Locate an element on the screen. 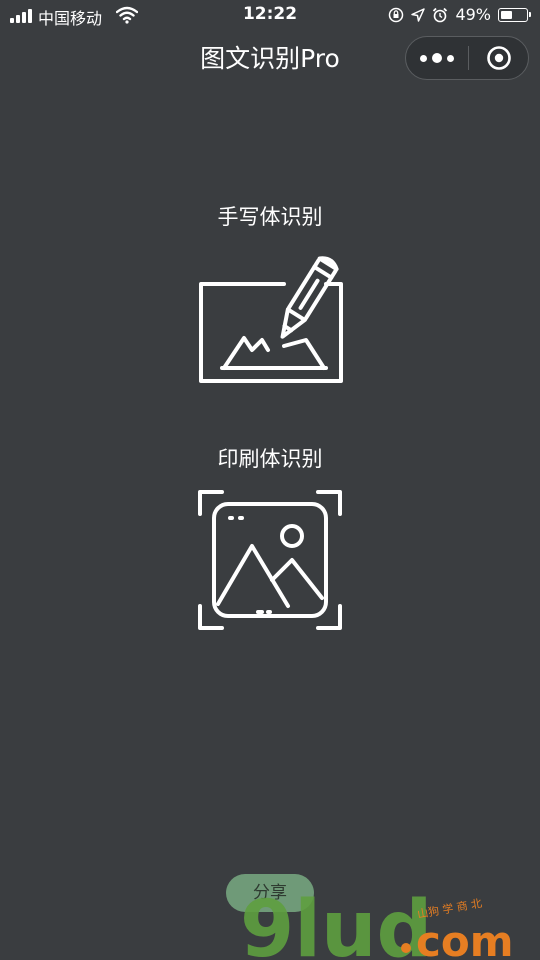 The height and width of the screenshot is (960, 540). close-miniprogram-button is located at coordinates (499, 58).